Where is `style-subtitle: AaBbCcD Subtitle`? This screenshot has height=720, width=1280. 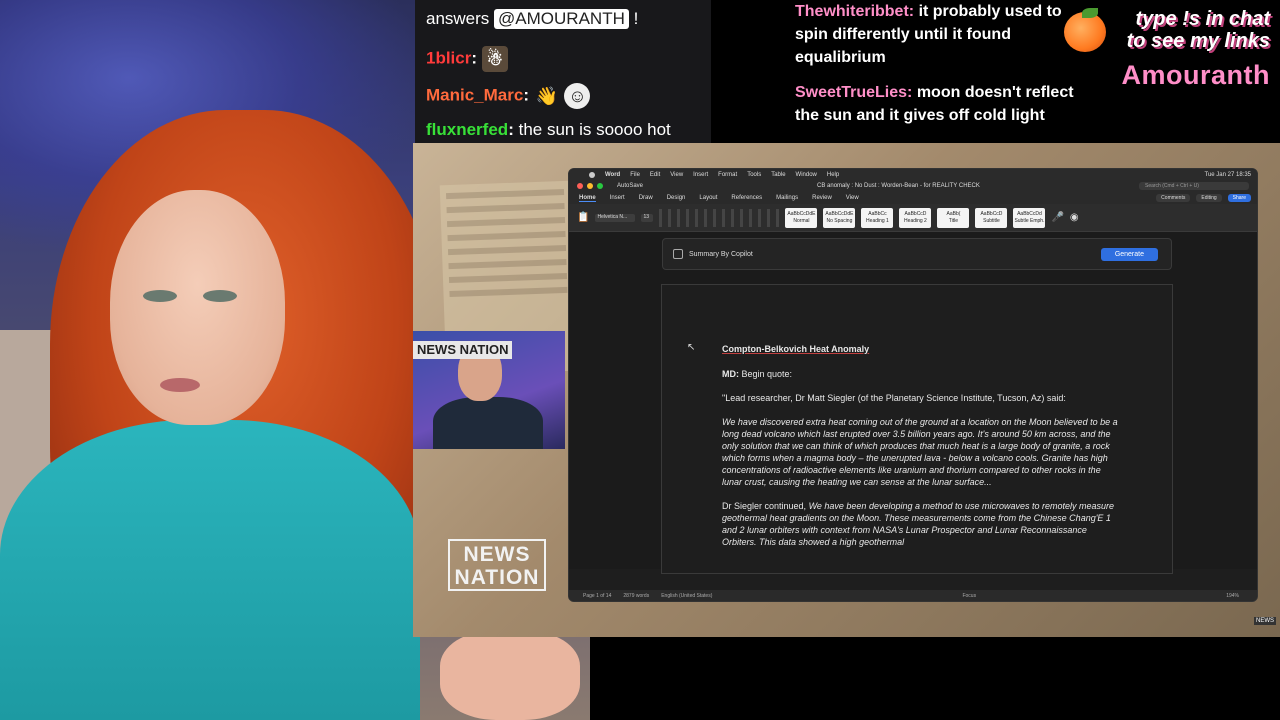 style-subtitle: AaBbCcD Subtitle is located at coordinates (991, 217).